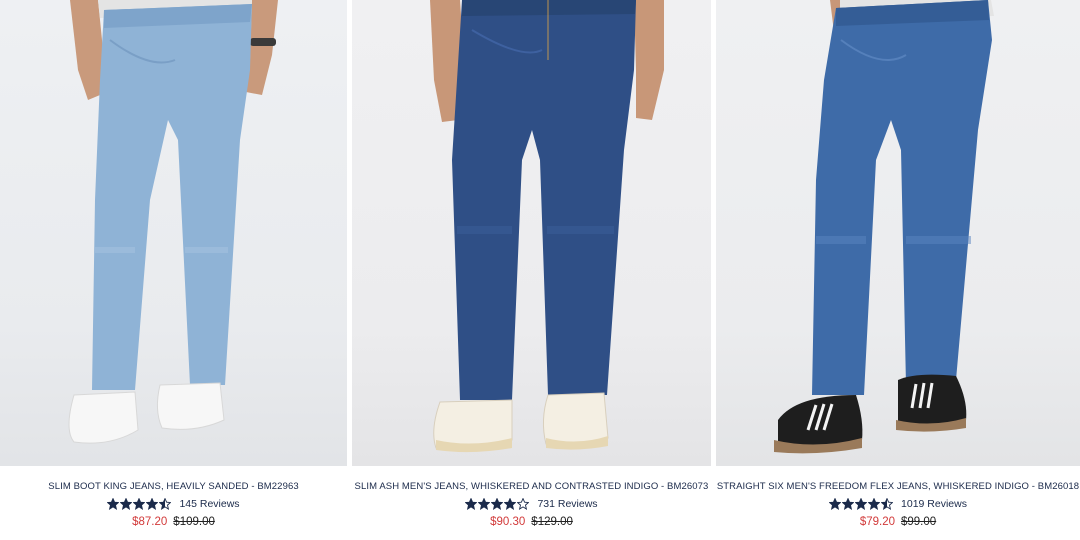 The height and width of the screenshot is (540, 1080). Describe the element at coordinates (567, 504) in the screenshot. I see `review-count-link: 731 Reviews` at that location.